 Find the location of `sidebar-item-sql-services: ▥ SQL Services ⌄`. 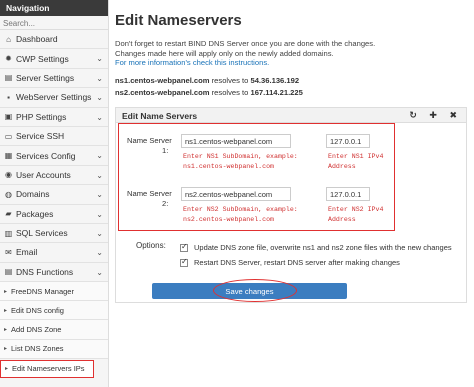

sidebar-item-sql-services: ▥ SQL Services ⌄ is located at coordinates (54, 234).